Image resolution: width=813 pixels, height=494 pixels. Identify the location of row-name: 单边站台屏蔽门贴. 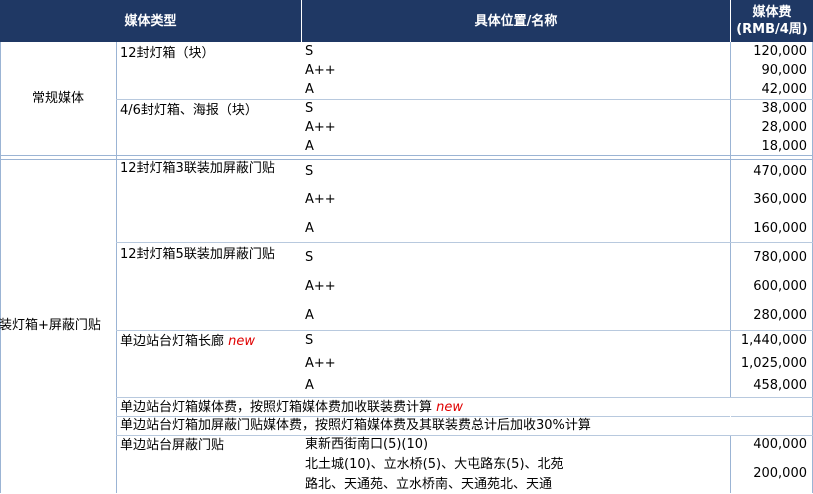
(172, 445).